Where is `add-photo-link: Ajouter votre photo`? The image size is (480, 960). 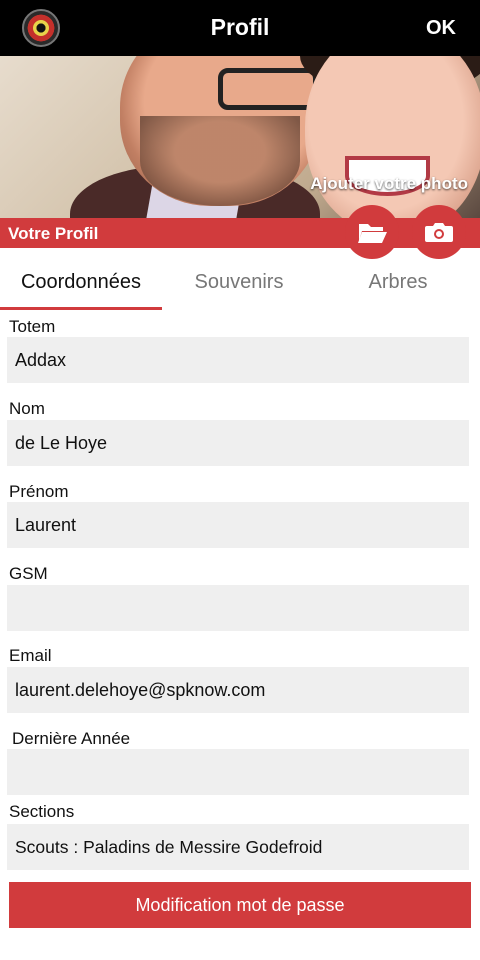
add-photo-link: Ajouter votre photo is located at coordinates (389, 184).